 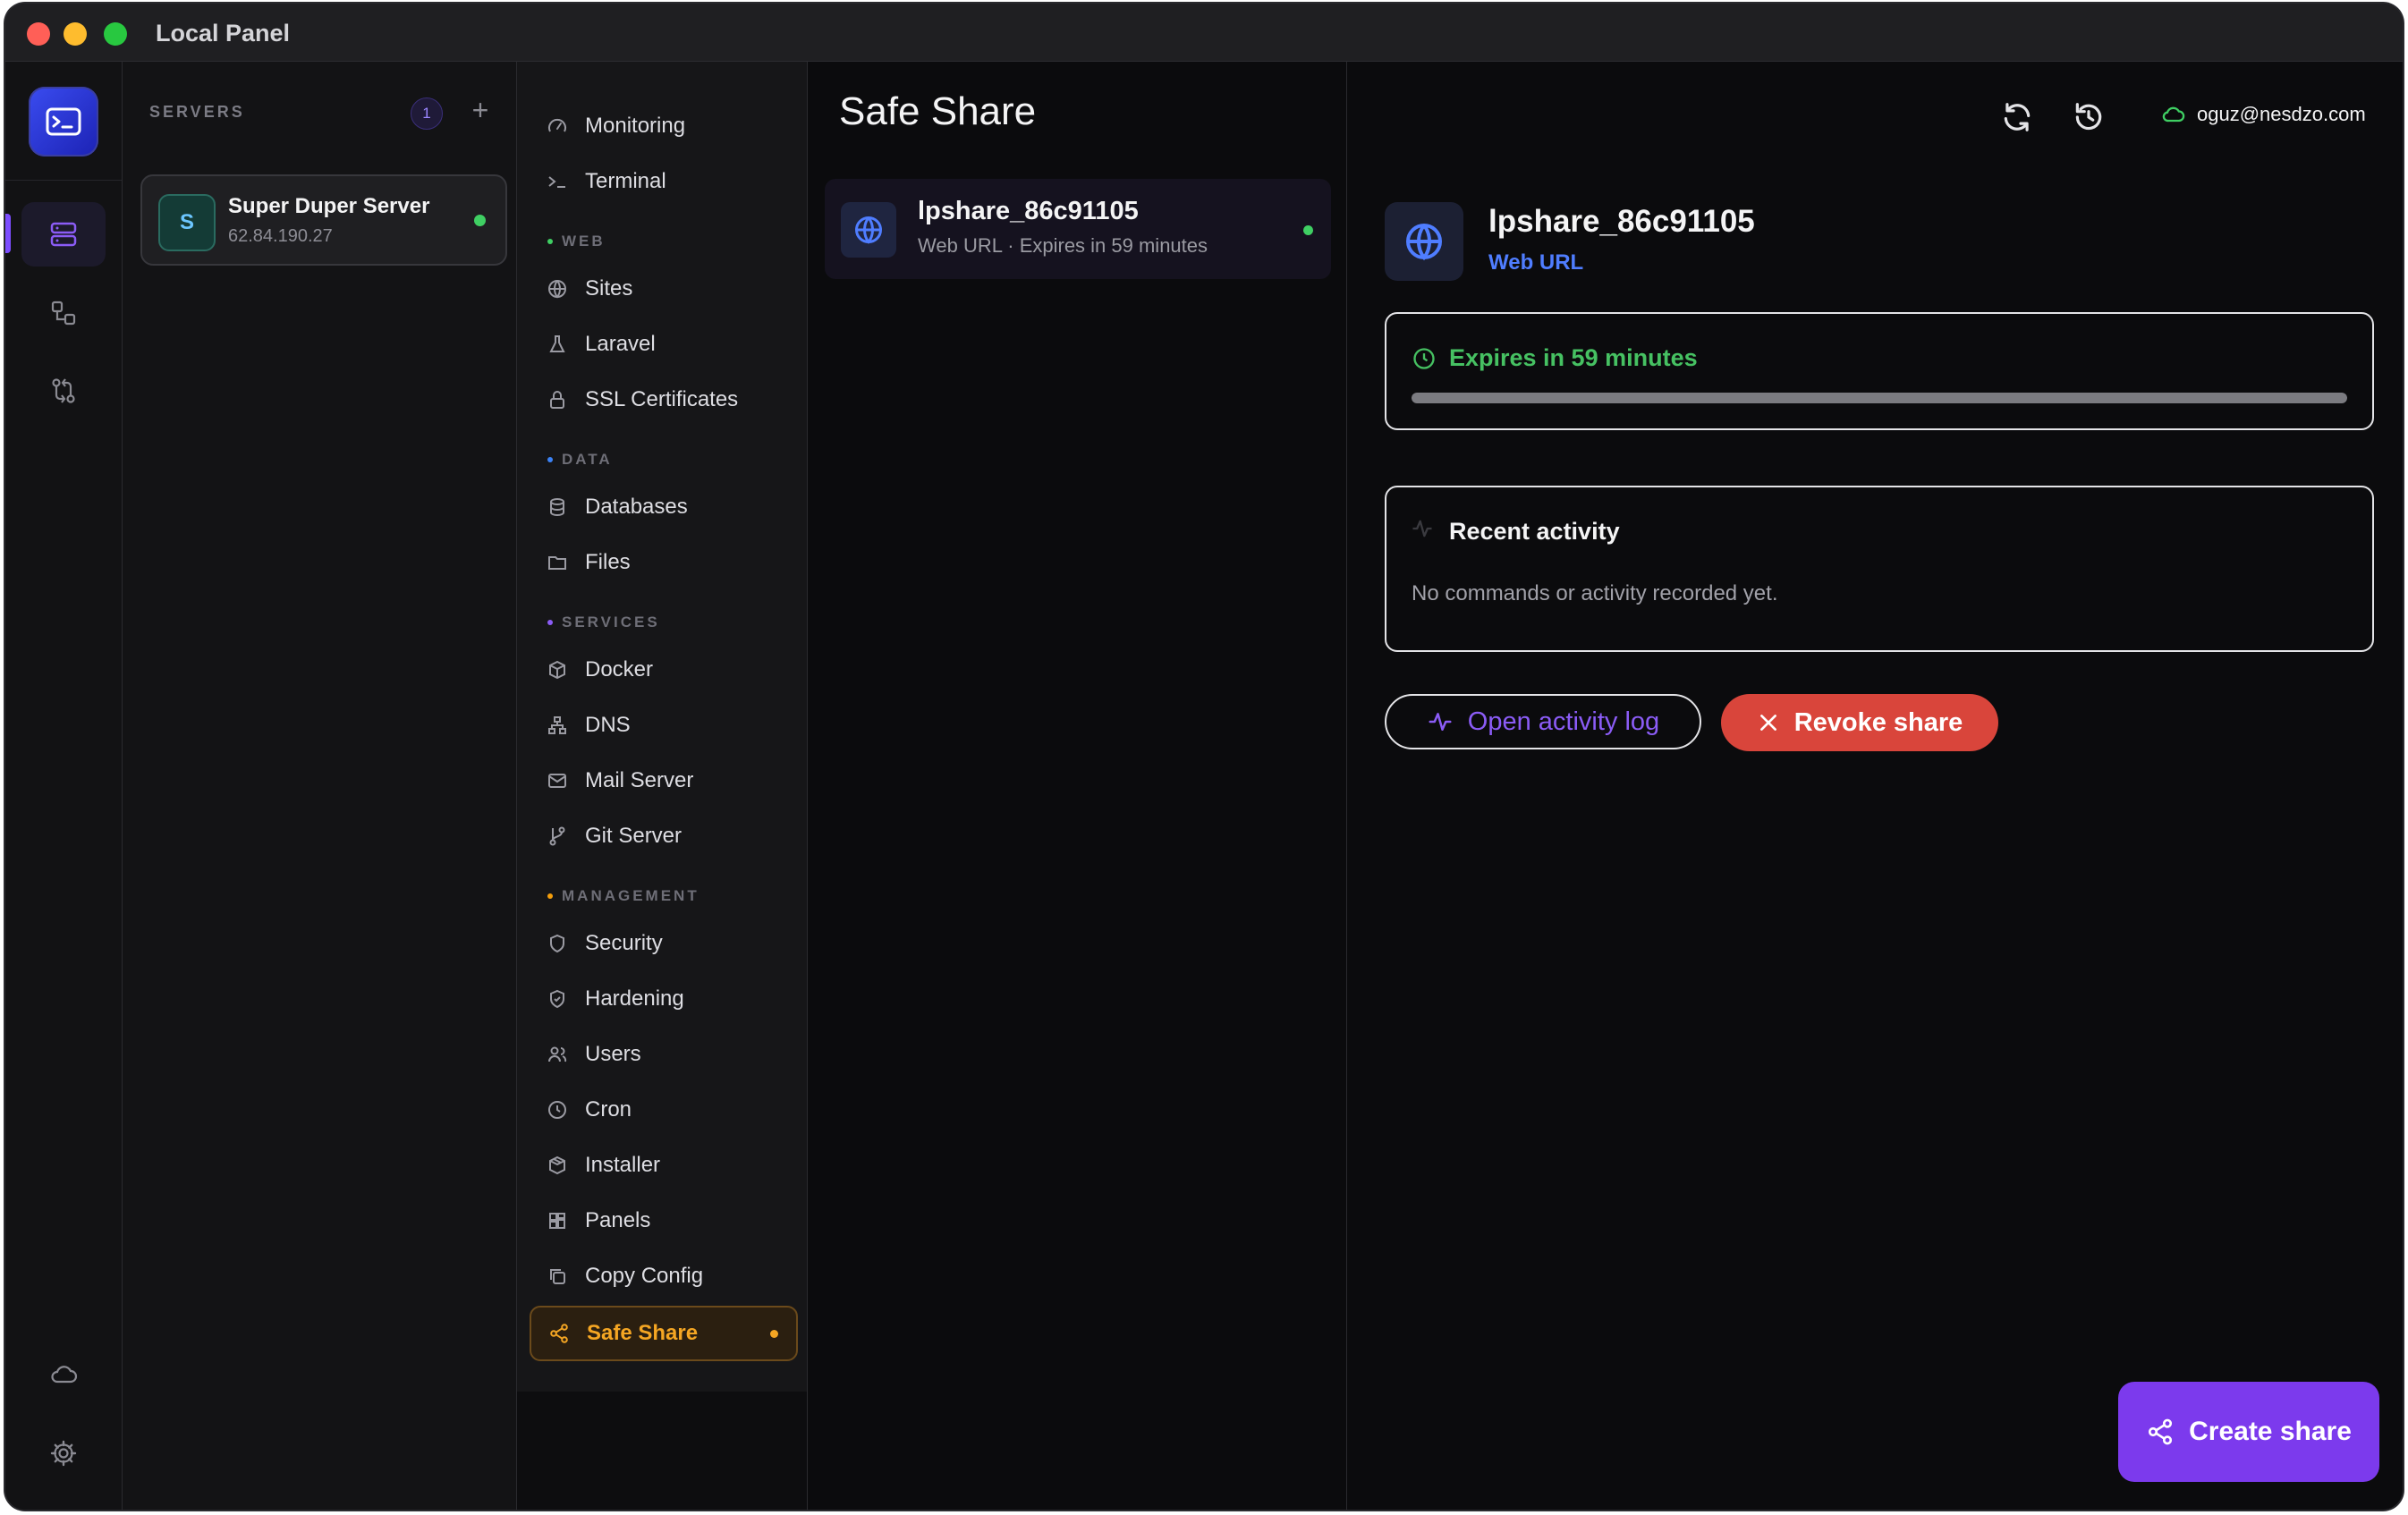 I want to click on box-icon, so click(x=557, y=669).